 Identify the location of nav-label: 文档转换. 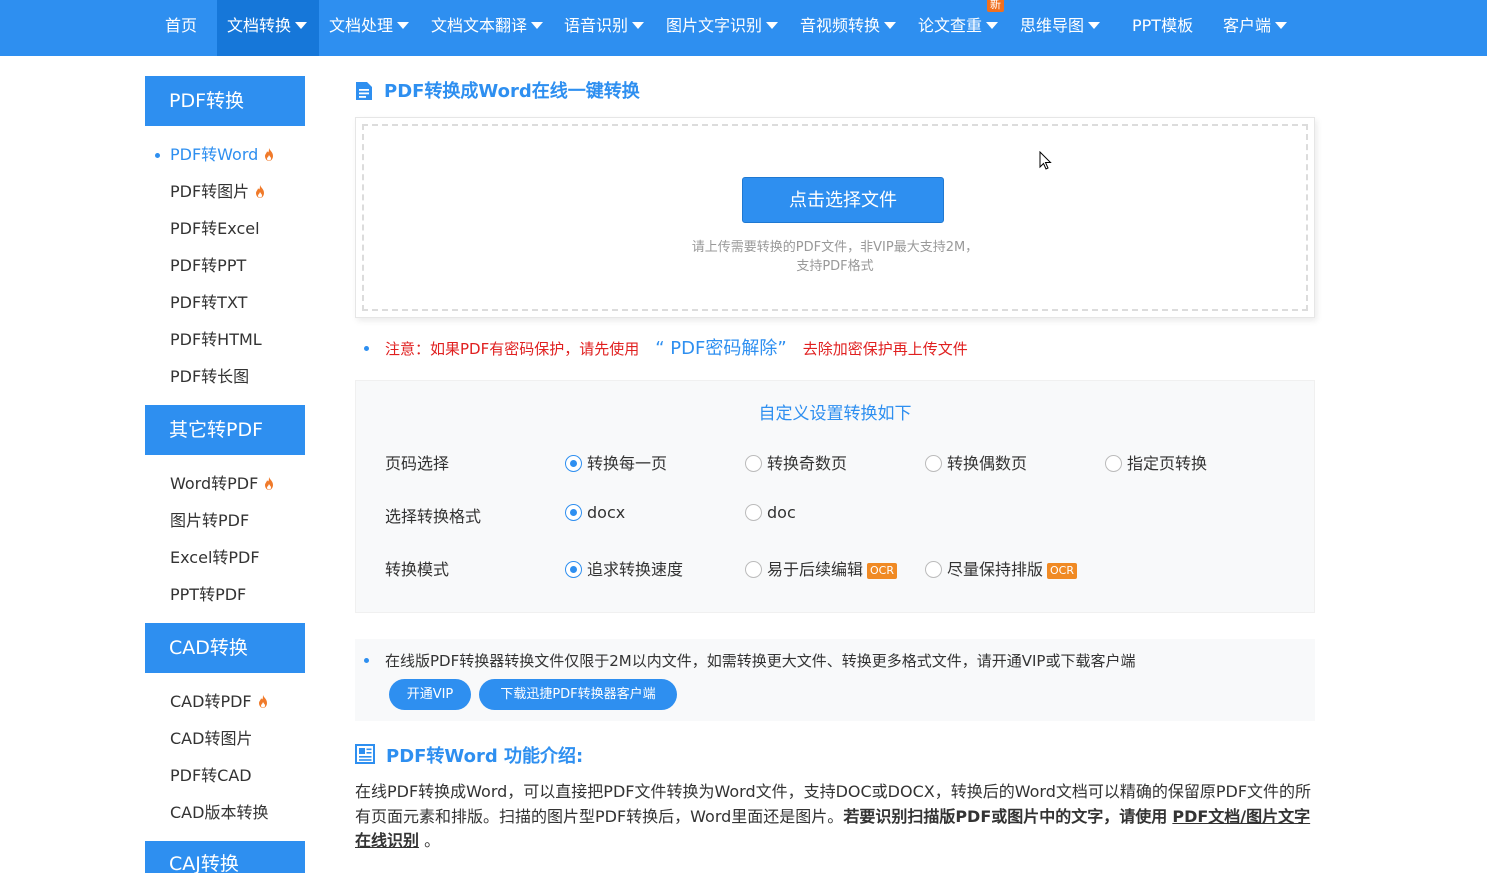
(259, 25).